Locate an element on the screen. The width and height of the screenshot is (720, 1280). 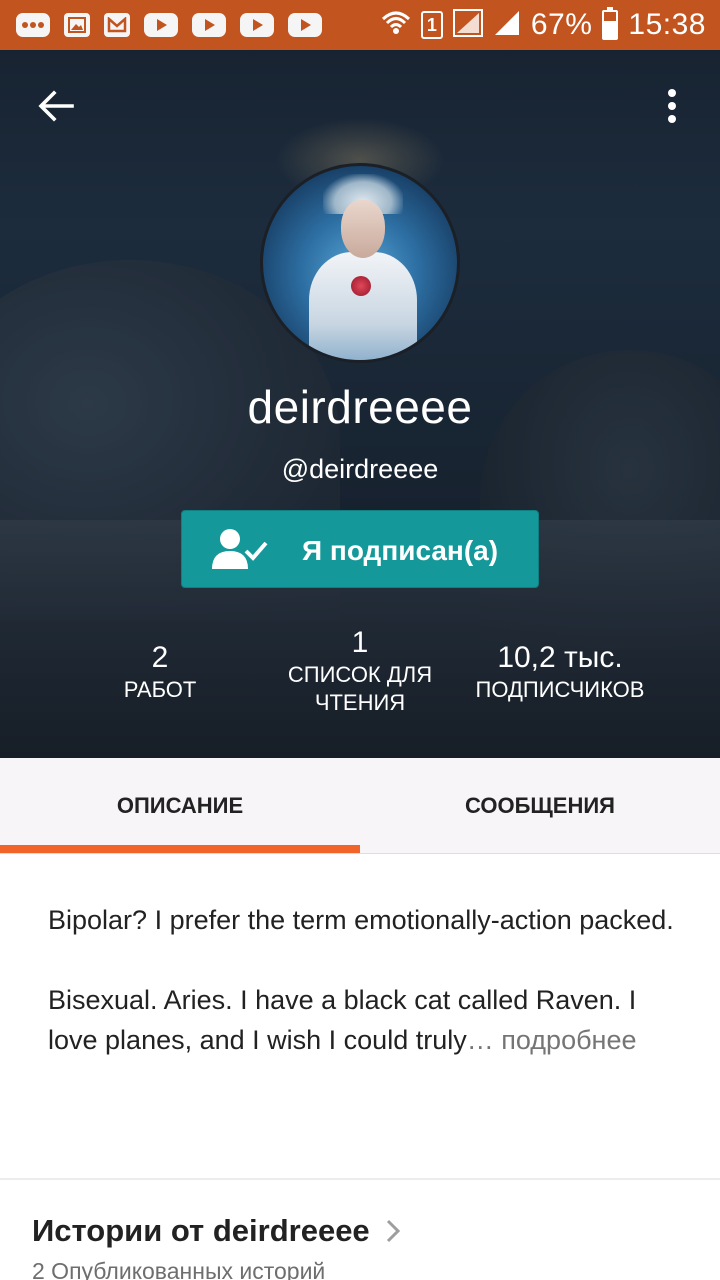
tab-messages: СООБЩЕНИЯ is located at coordinates (540, 806).